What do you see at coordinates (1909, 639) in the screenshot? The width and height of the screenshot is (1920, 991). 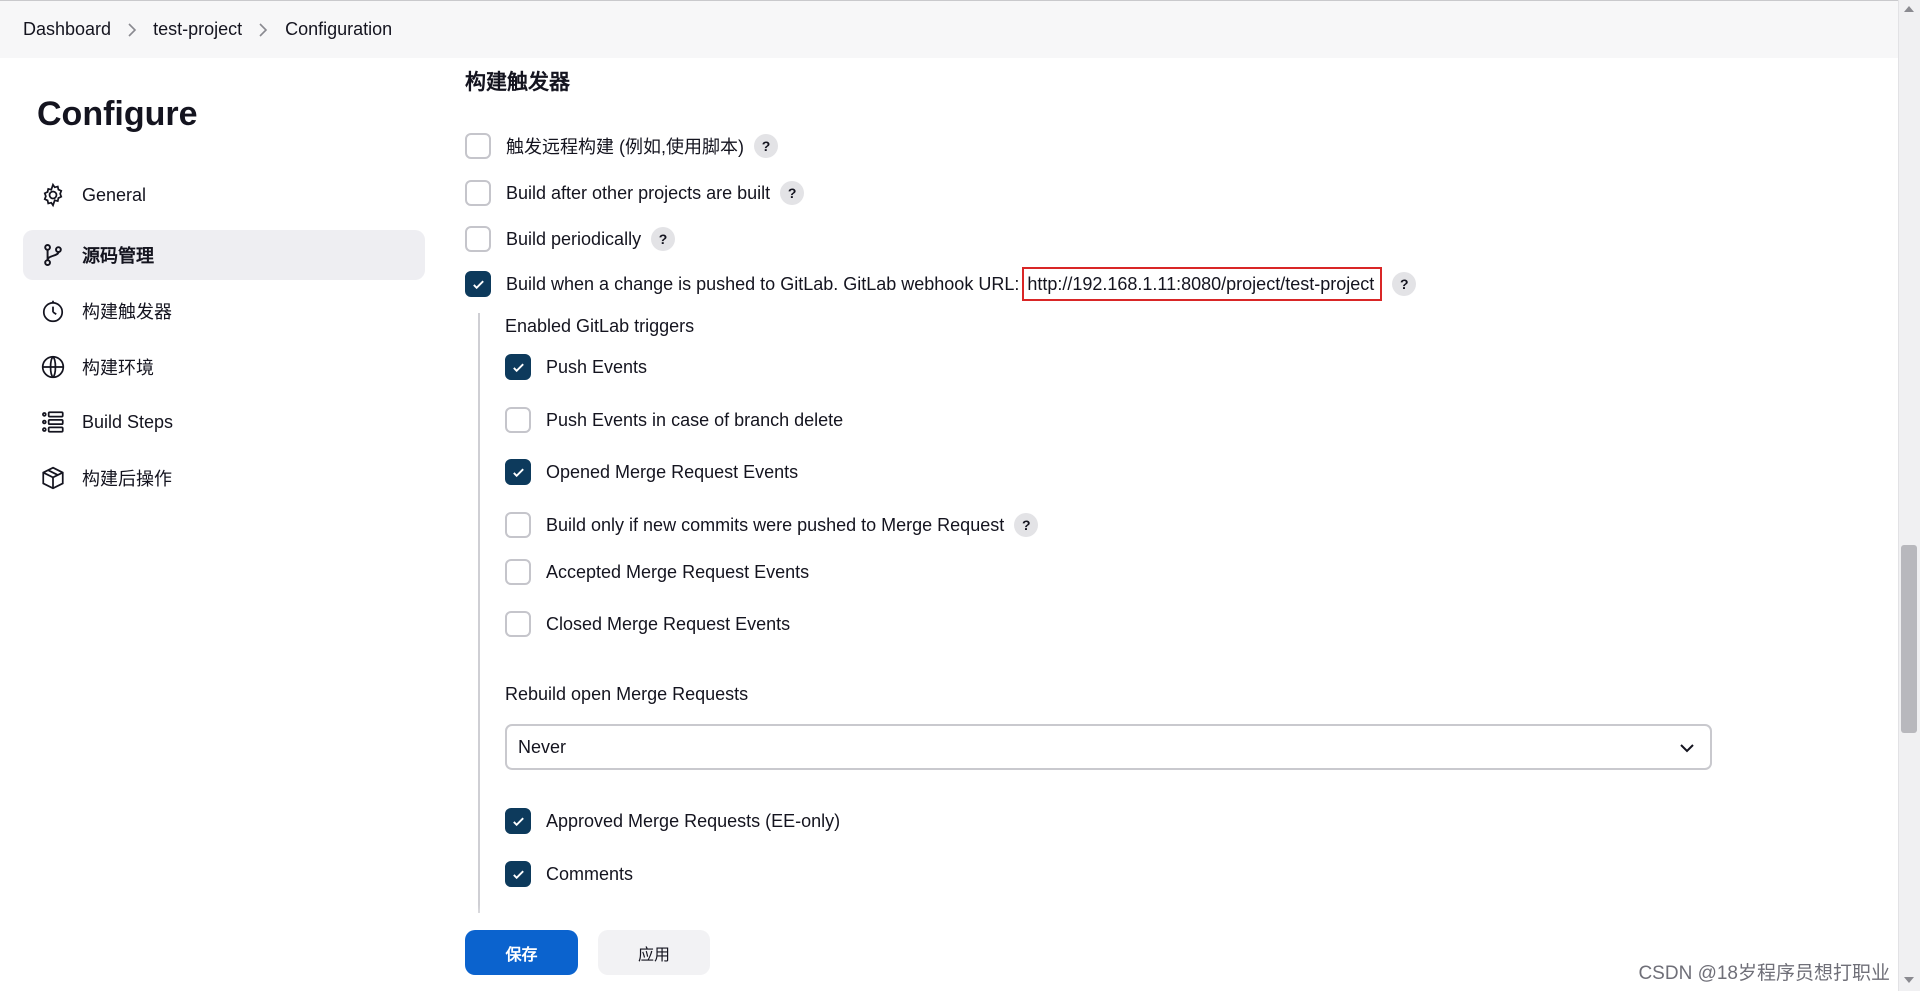 I see `scrollbar-thumb` at bounding box center [1909, 639].